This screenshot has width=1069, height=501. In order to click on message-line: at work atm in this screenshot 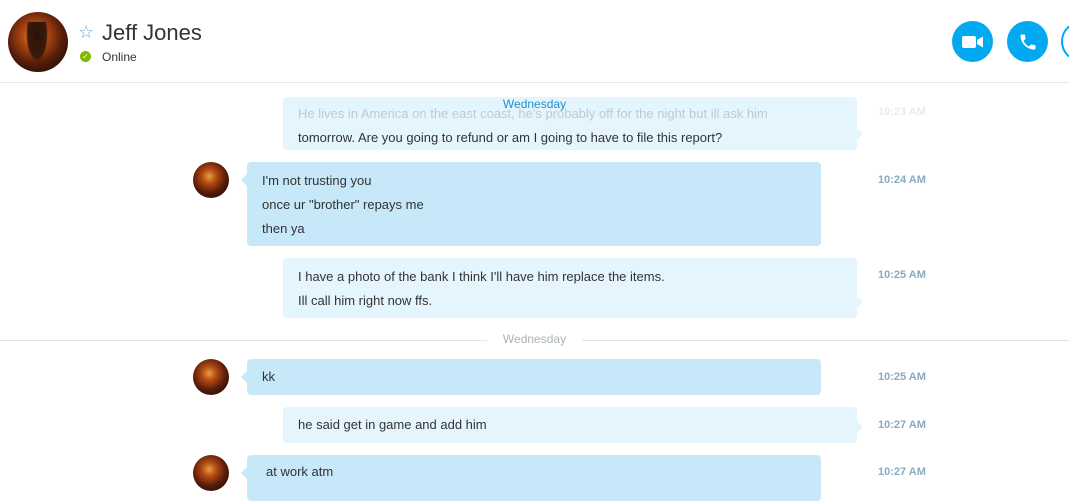, I will do `click(300, 471)`.